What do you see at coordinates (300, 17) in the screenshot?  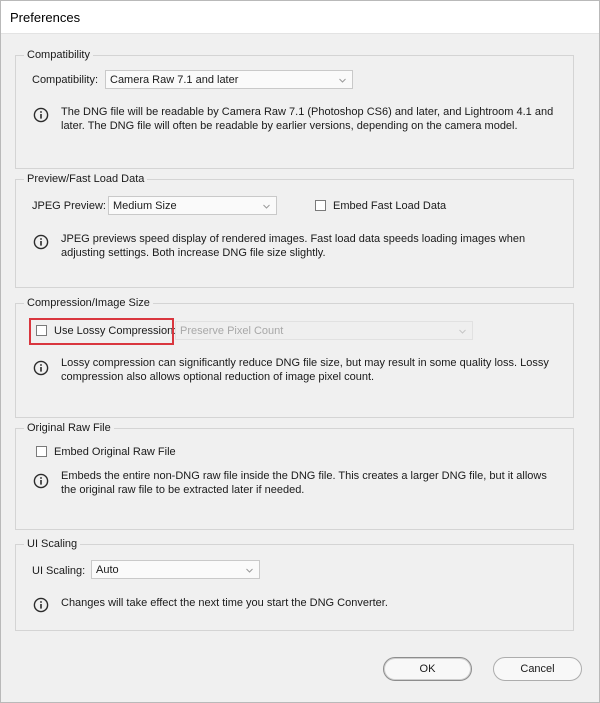 I see `title-bar: Preferences` at bounding box center [300, 17].